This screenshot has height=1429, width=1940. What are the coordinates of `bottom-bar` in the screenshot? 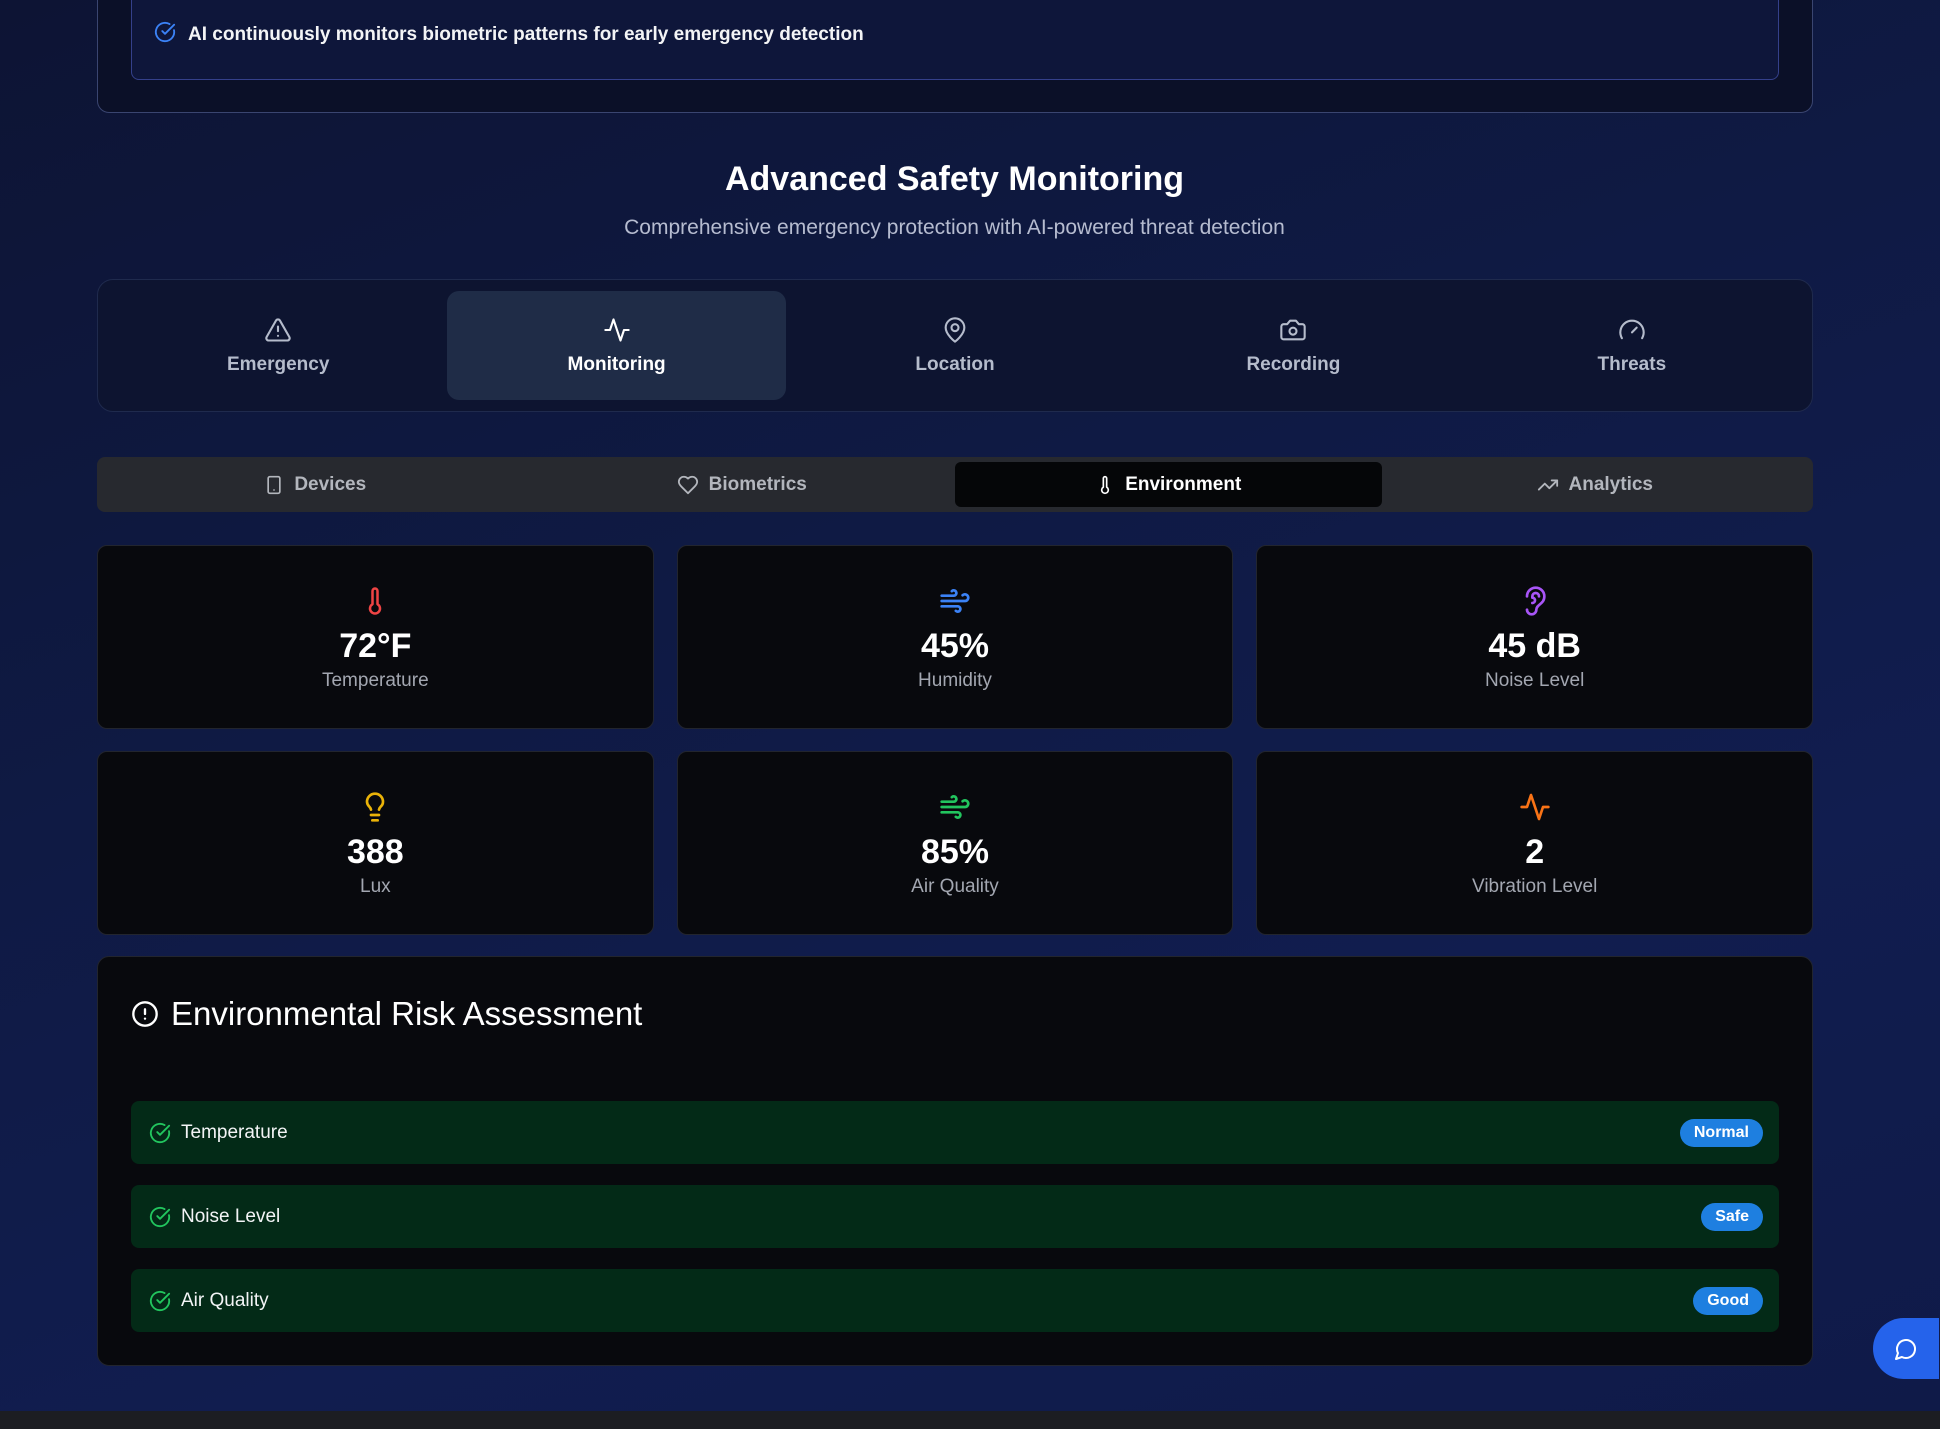 It's located at (970, 1420).